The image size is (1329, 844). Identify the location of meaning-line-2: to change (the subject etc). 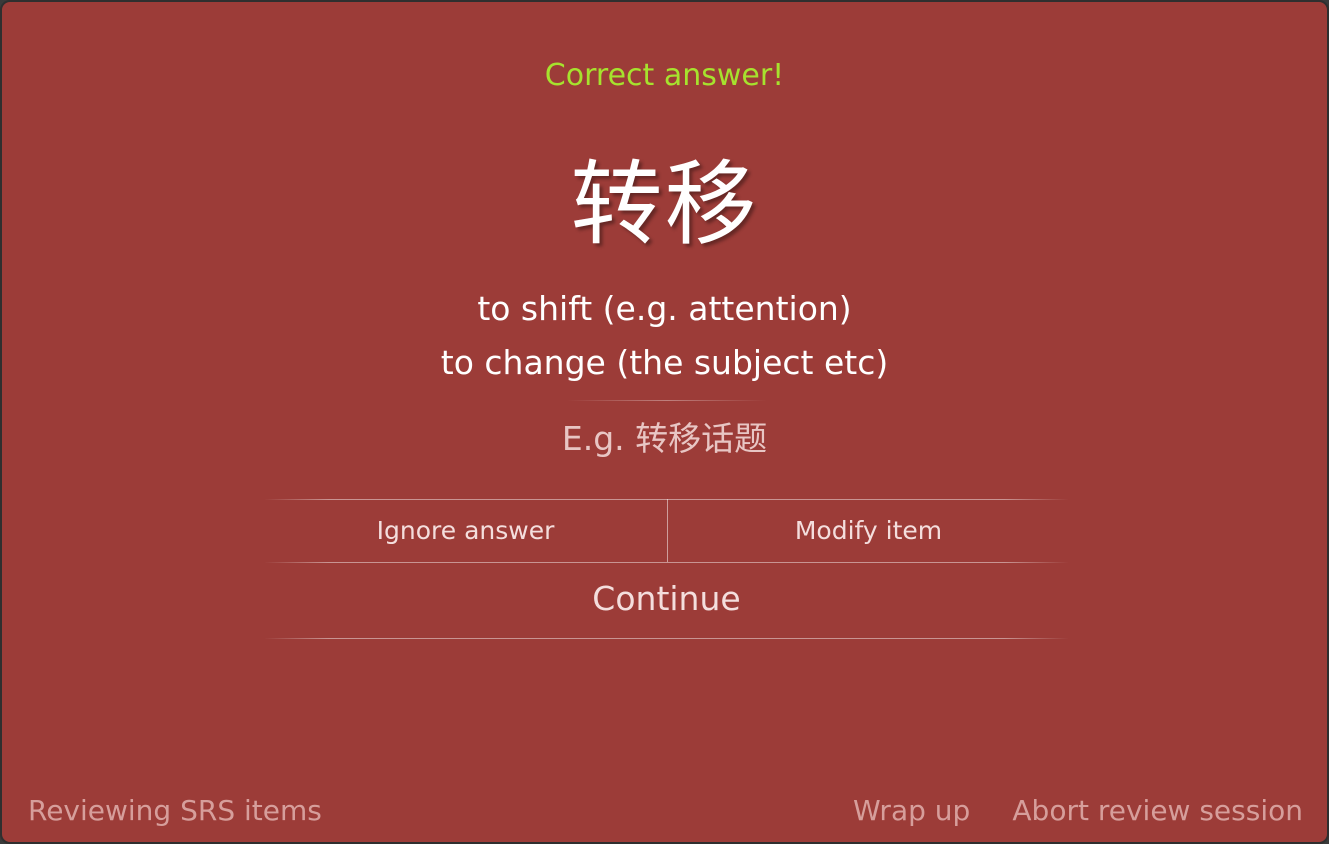
(664, 362).